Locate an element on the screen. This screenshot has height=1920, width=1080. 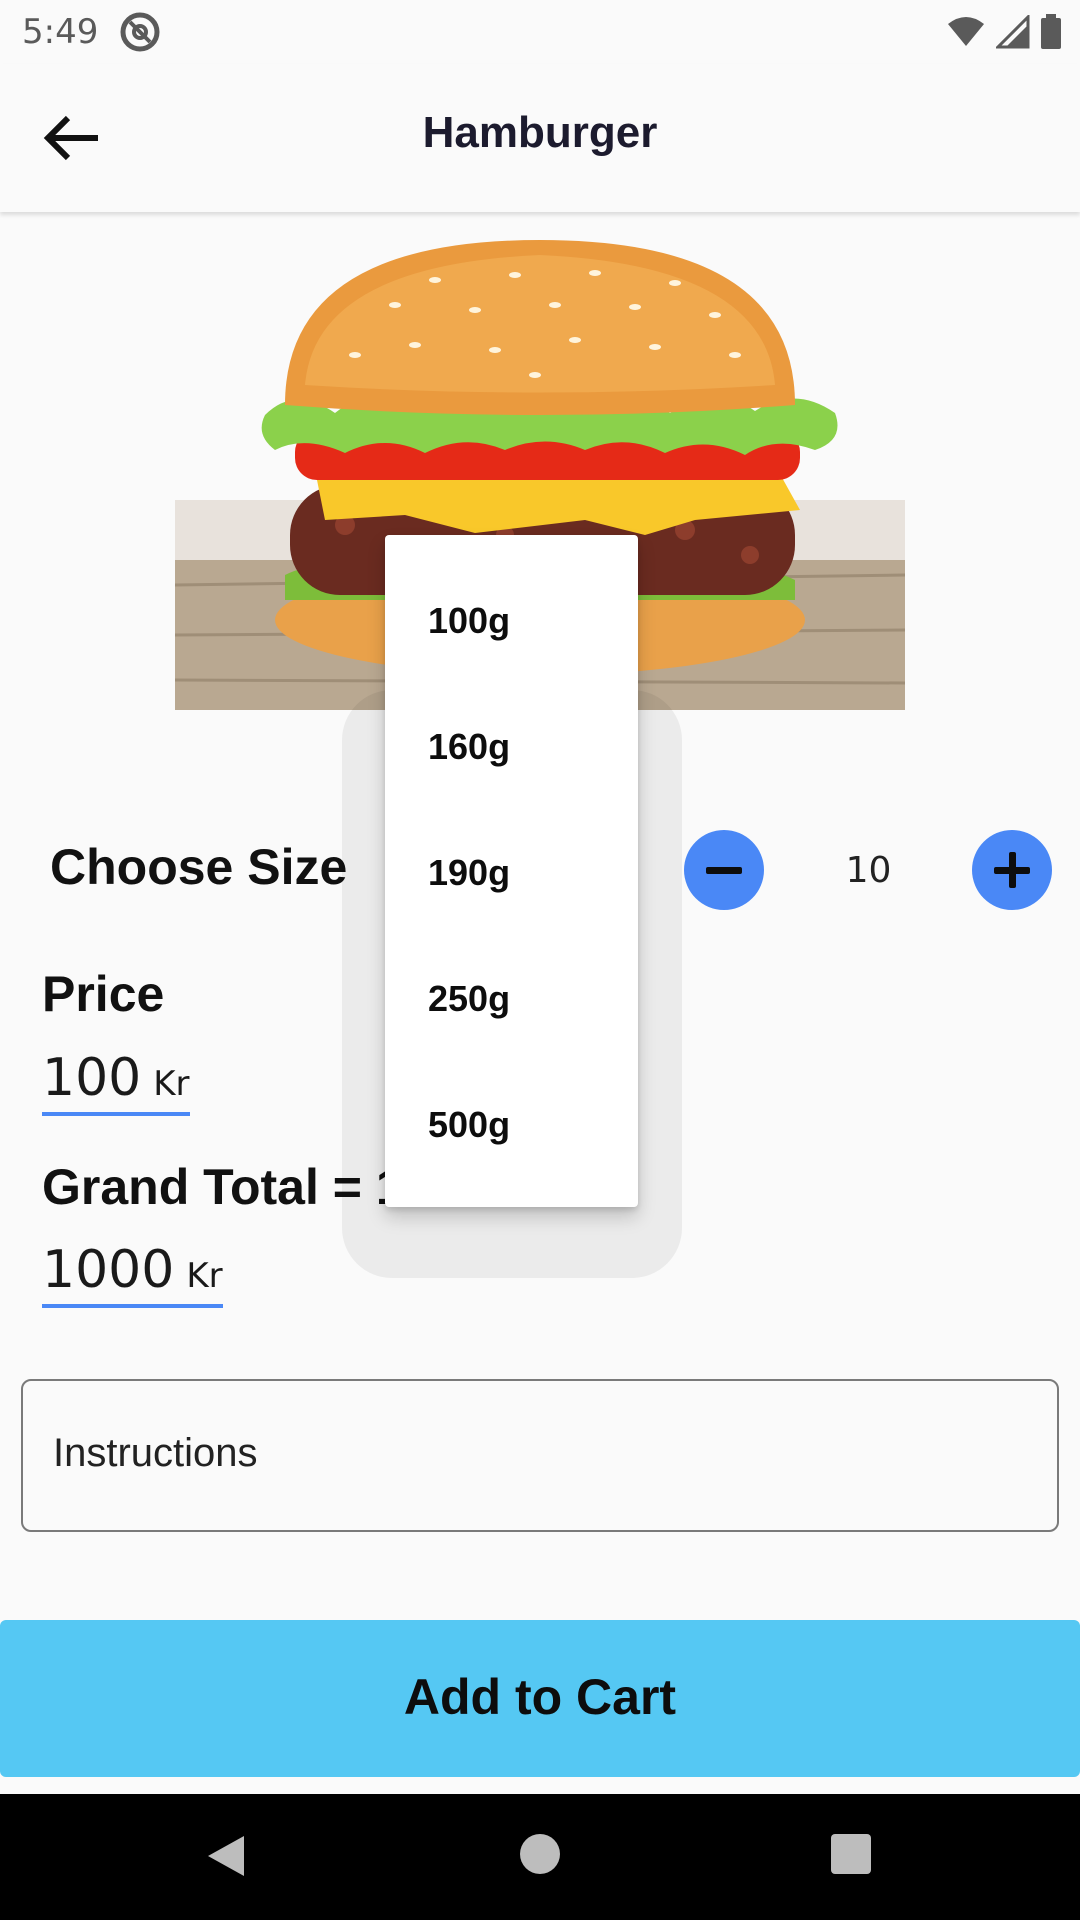
price-label: Price is located at coordinates (103, 994).